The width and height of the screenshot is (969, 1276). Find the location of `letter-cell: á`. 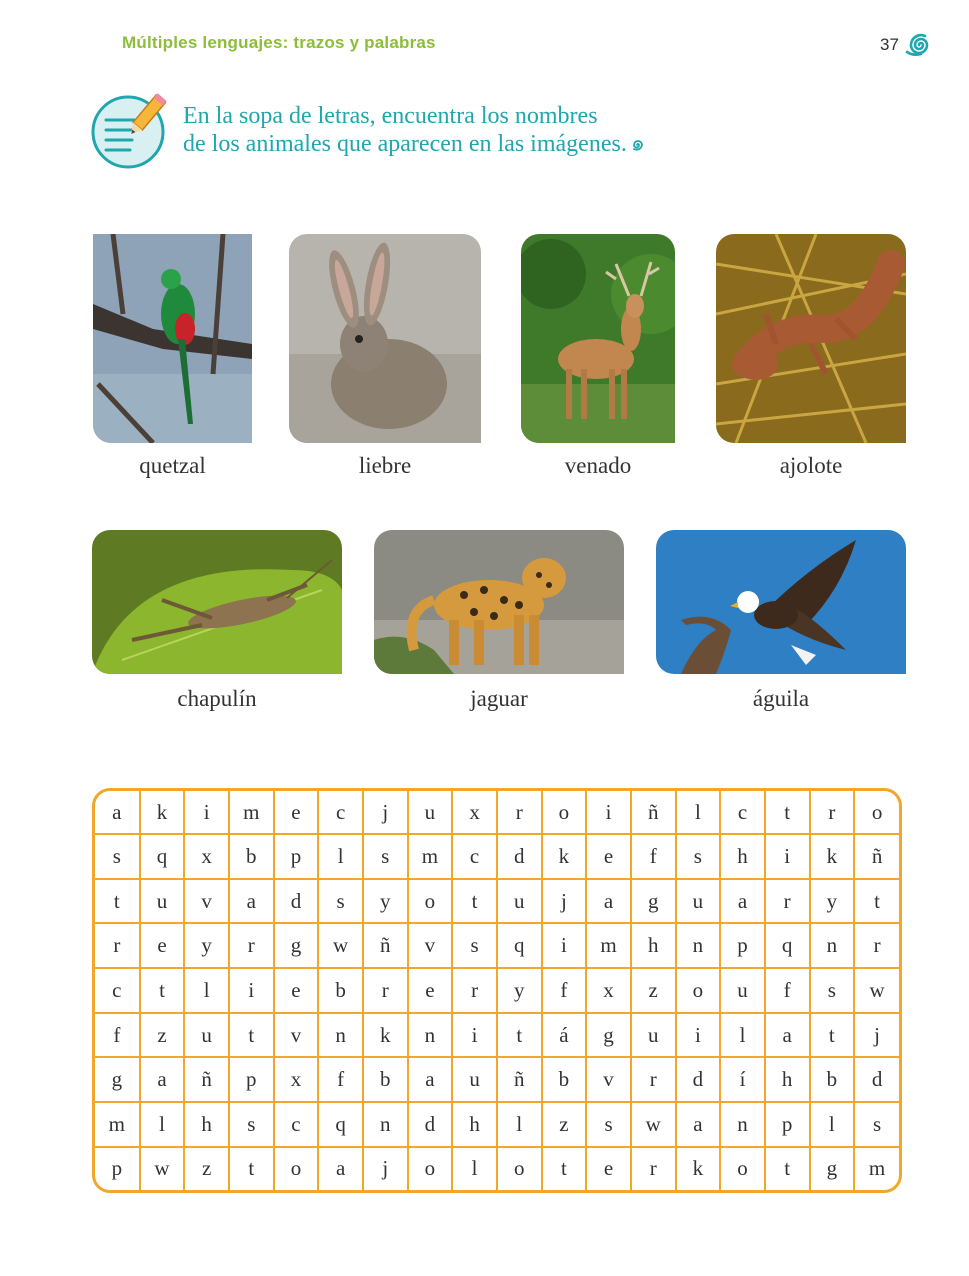

letter-cell: á is located at coordinates (564, 1035).